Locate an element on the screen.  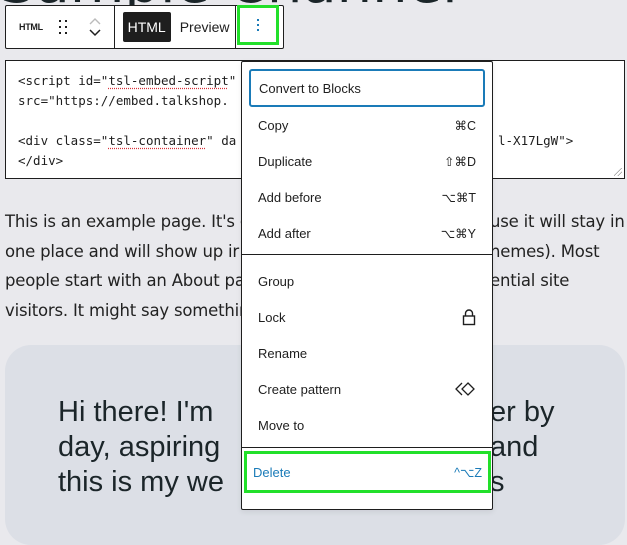
lock-icon is located at coordinates (469, 316).